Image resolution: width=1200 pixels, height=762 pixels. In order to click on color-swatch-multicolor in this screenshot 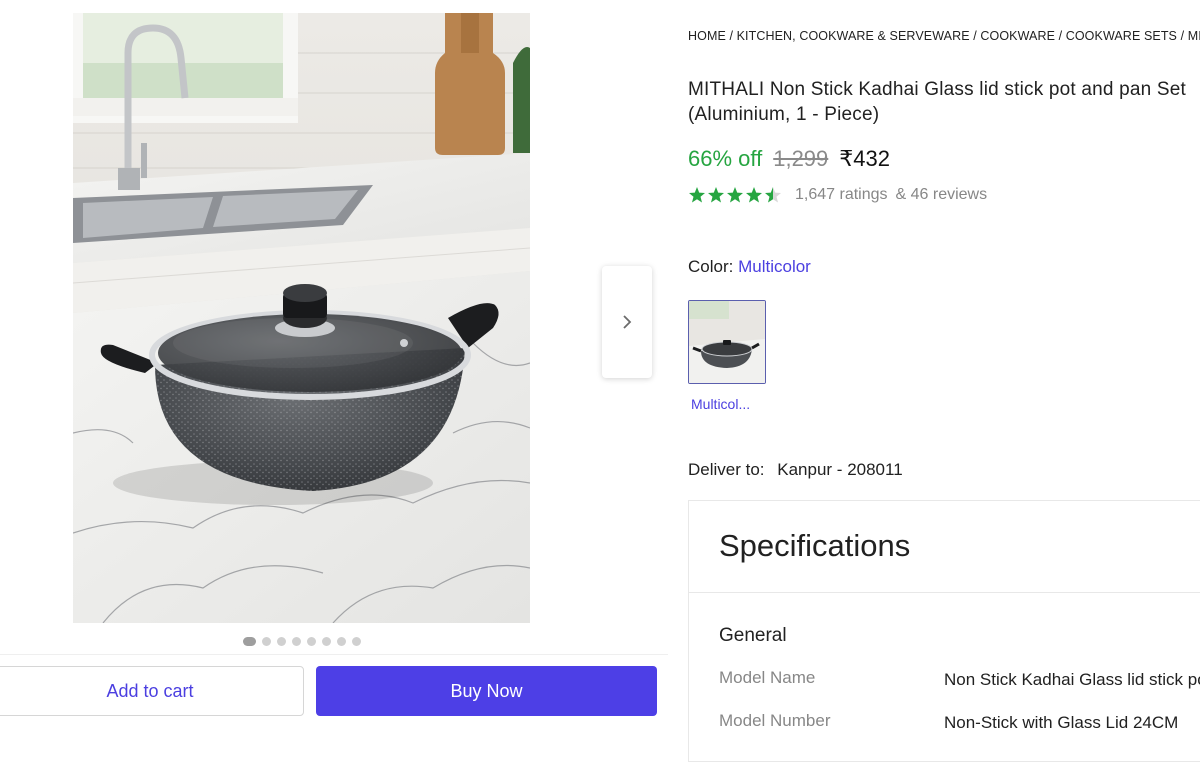, I will do `click(727, 342)`.